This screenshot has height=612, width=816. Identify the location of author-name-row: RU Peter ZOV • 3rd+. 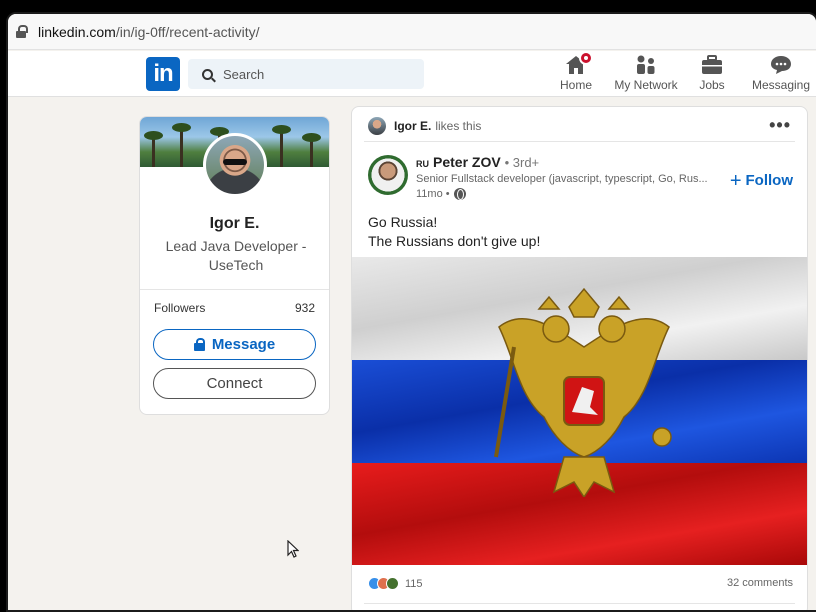
(477, 162).